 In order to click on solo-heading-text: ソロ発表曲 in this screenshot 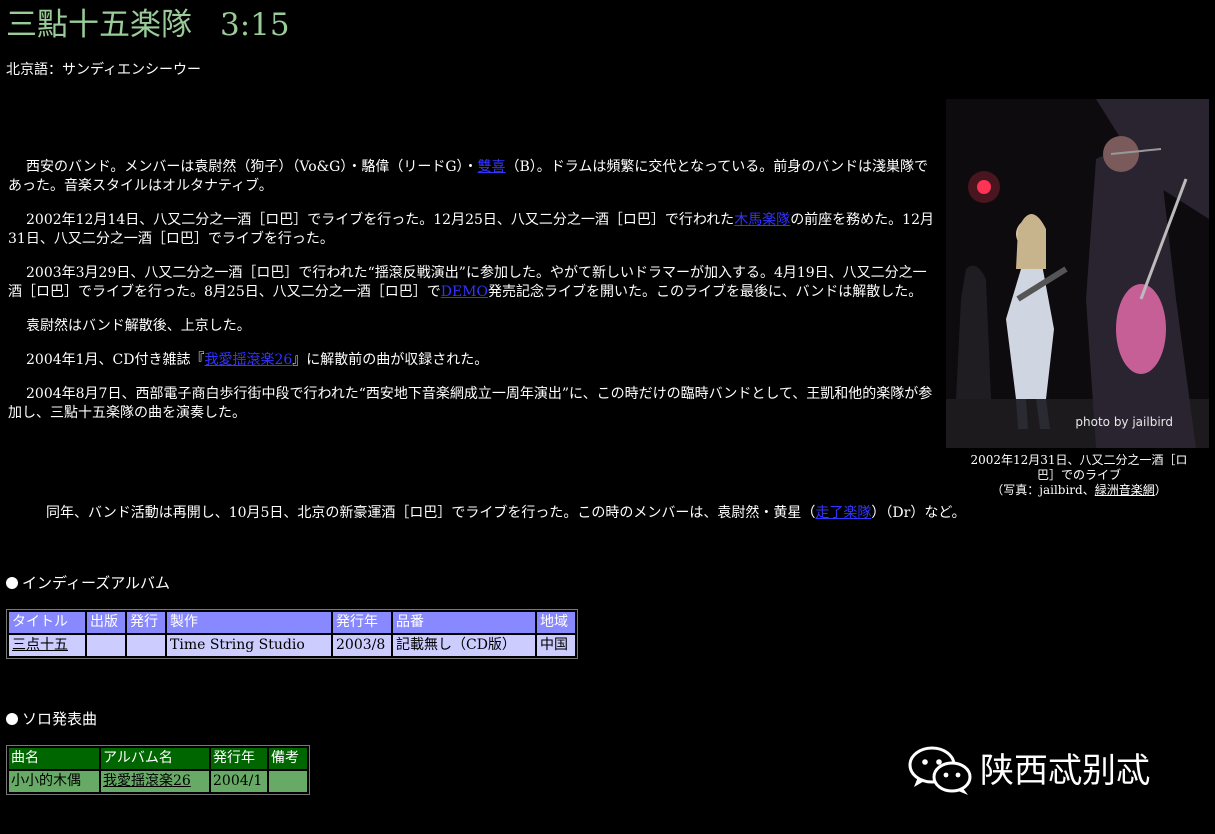, I will do `click(60, 719)`.